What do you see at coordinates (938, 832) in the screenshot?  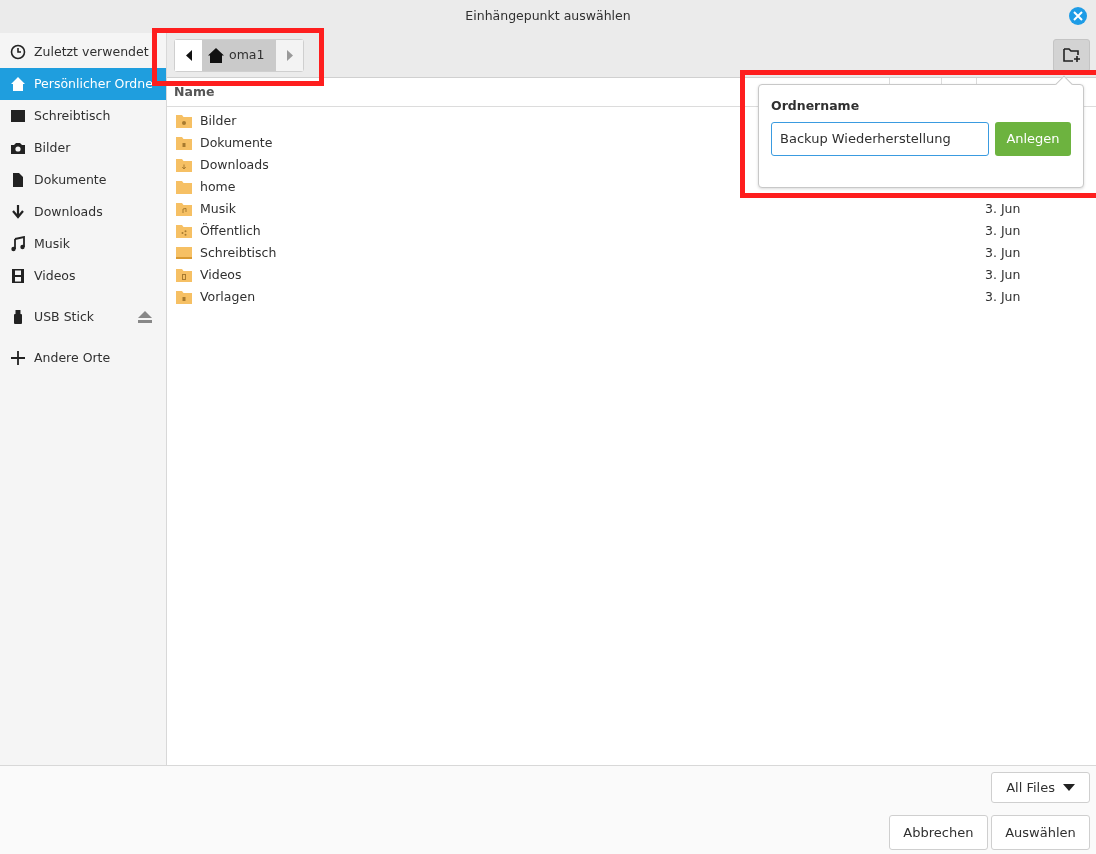 I see `dialog-button: Abbrechen` at bounding box center [938, 832].